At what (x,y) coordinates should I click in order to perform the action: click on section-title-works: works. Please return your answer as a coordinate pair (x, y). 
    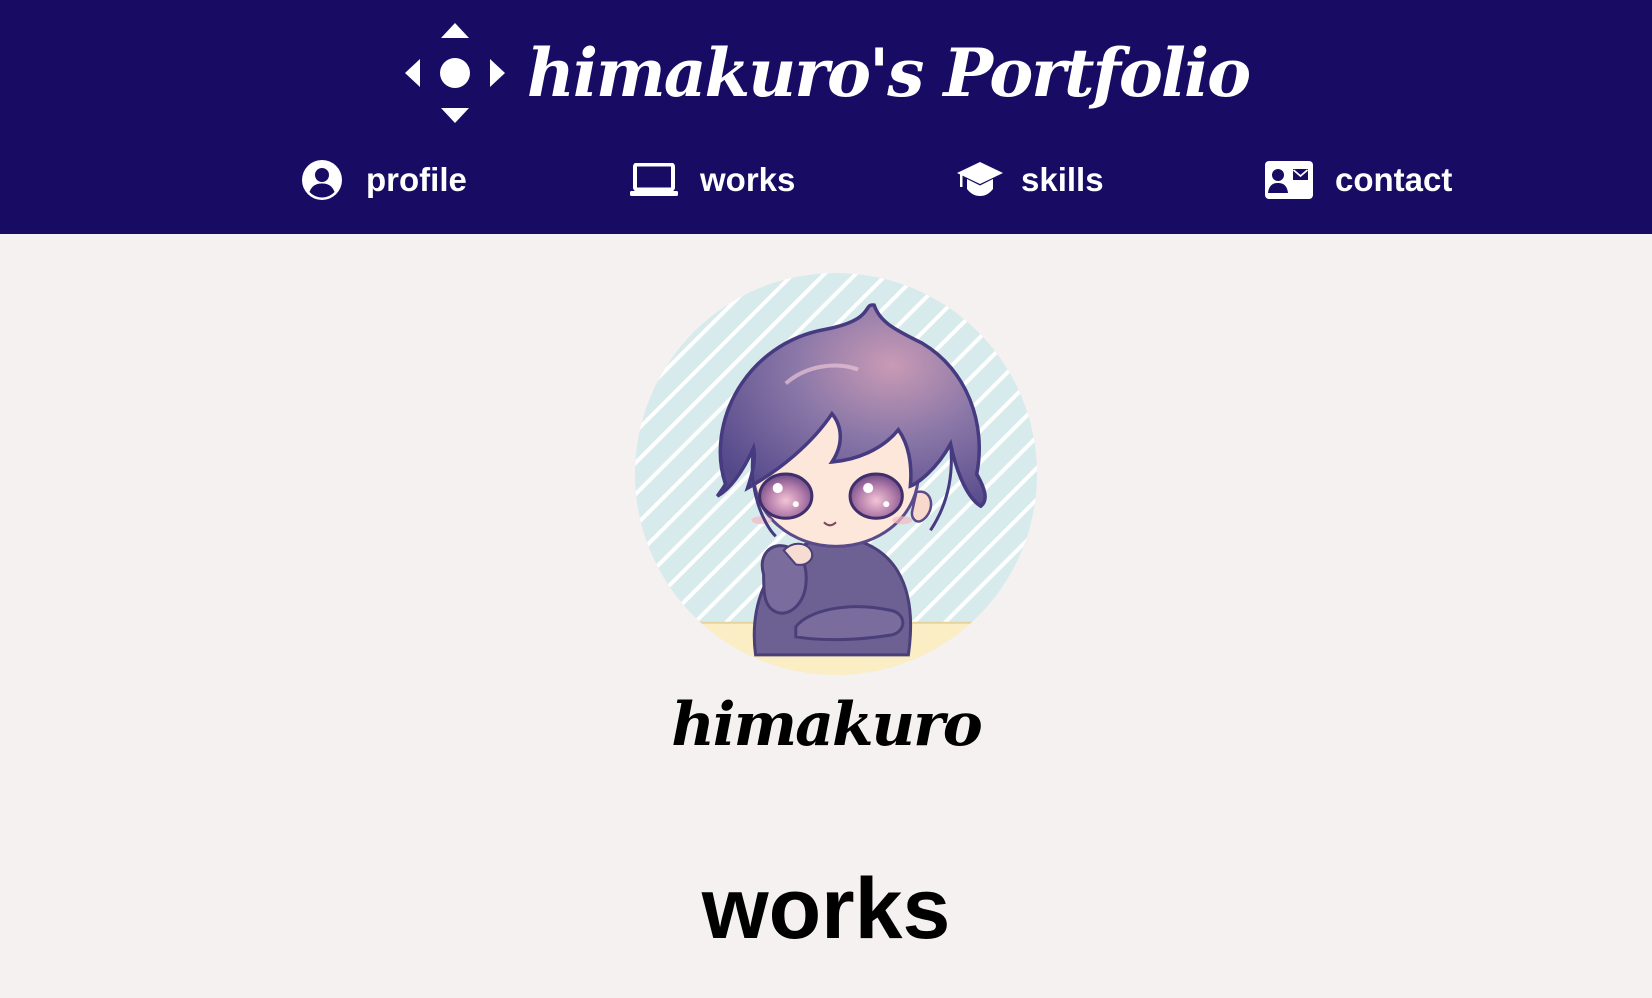
    Looking at the image, I should click on (826, 909).